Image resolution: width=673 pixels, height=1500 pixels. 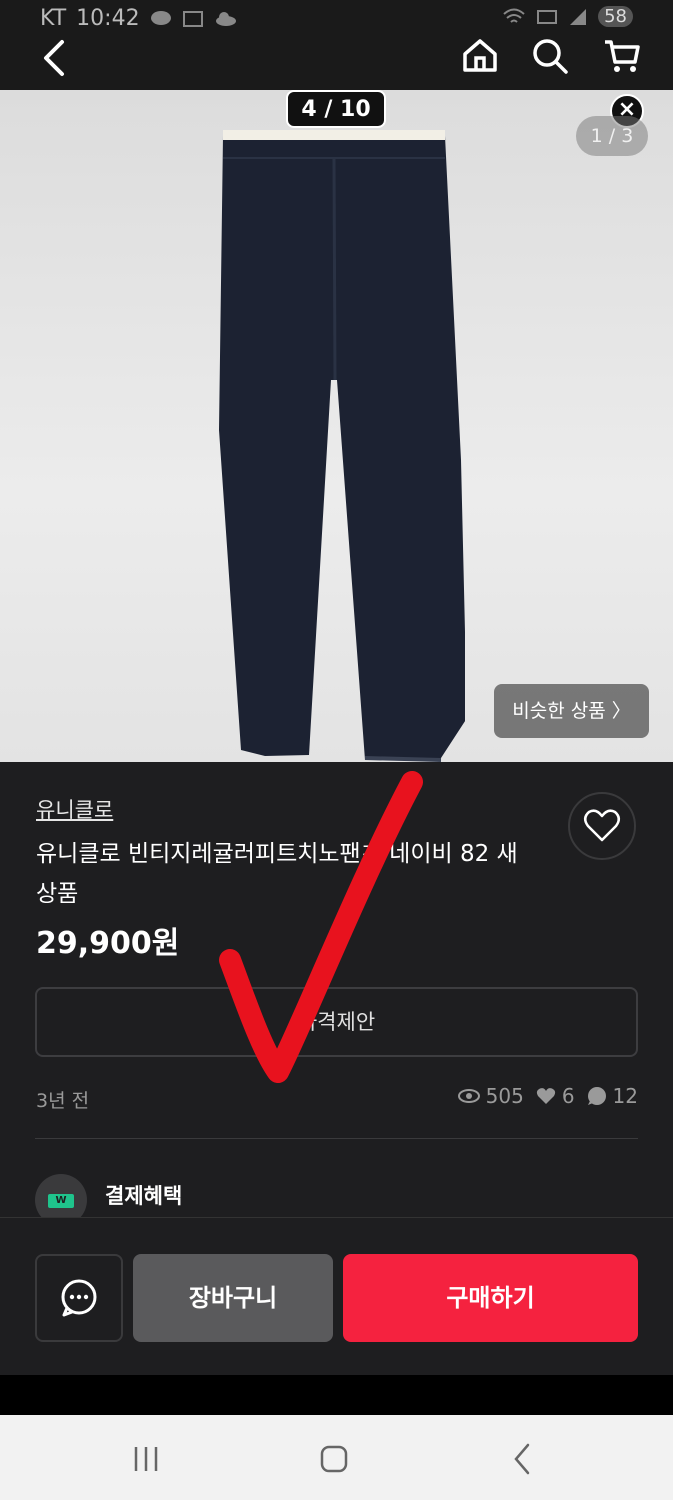 What do you see at coordinates (480, 56) in the screenshot?
I see `home-icon` at bounding box center [480, 56].